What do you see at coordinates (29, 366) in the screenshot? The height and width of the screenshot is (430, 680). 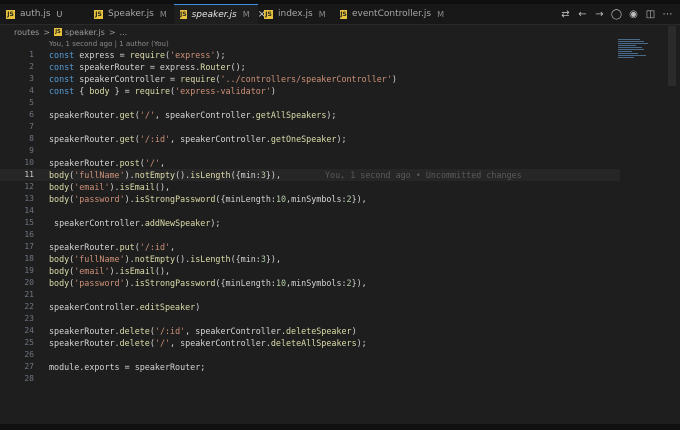 I see `line-number: 27` at bounding box center [29, 366].